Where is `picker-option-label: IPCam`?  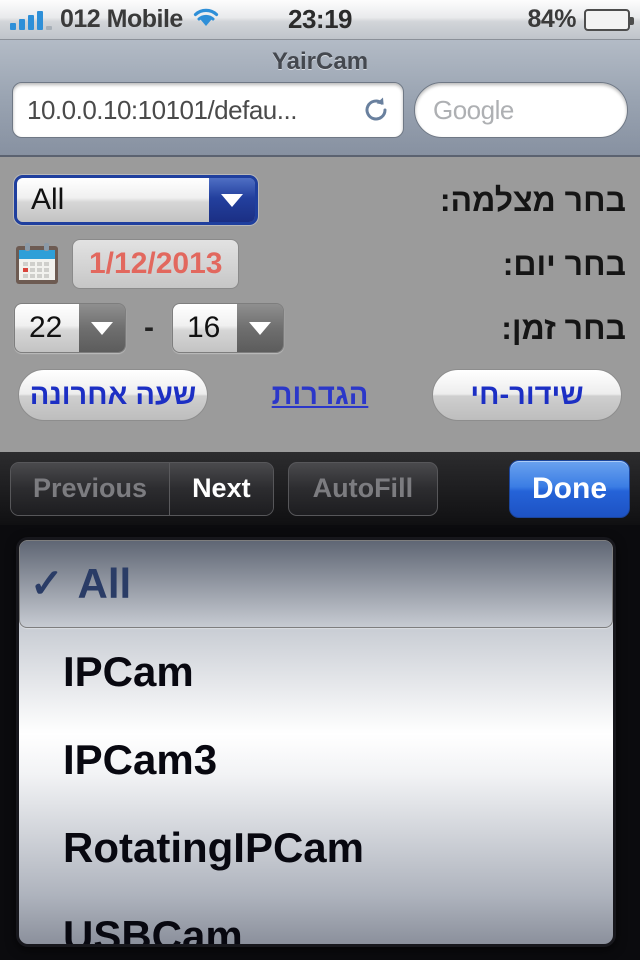
picker-option-label: IPCam is located at coordinates (128, 671).